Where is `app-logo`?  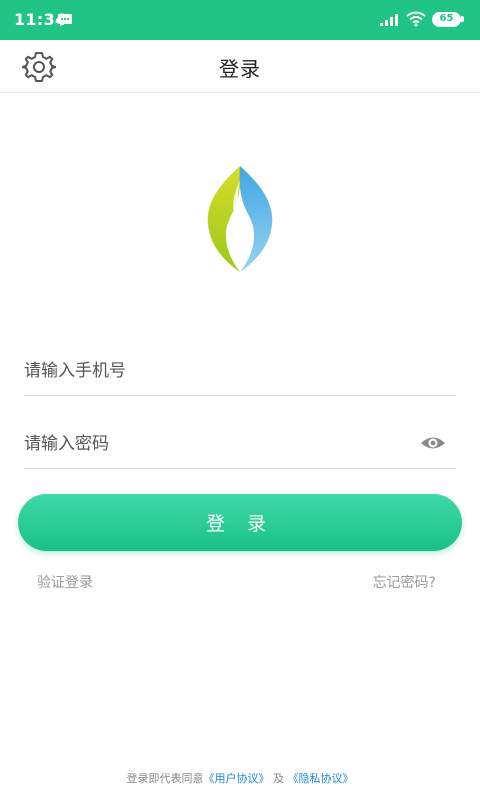 app-logo is located at coordinates (240, 219).